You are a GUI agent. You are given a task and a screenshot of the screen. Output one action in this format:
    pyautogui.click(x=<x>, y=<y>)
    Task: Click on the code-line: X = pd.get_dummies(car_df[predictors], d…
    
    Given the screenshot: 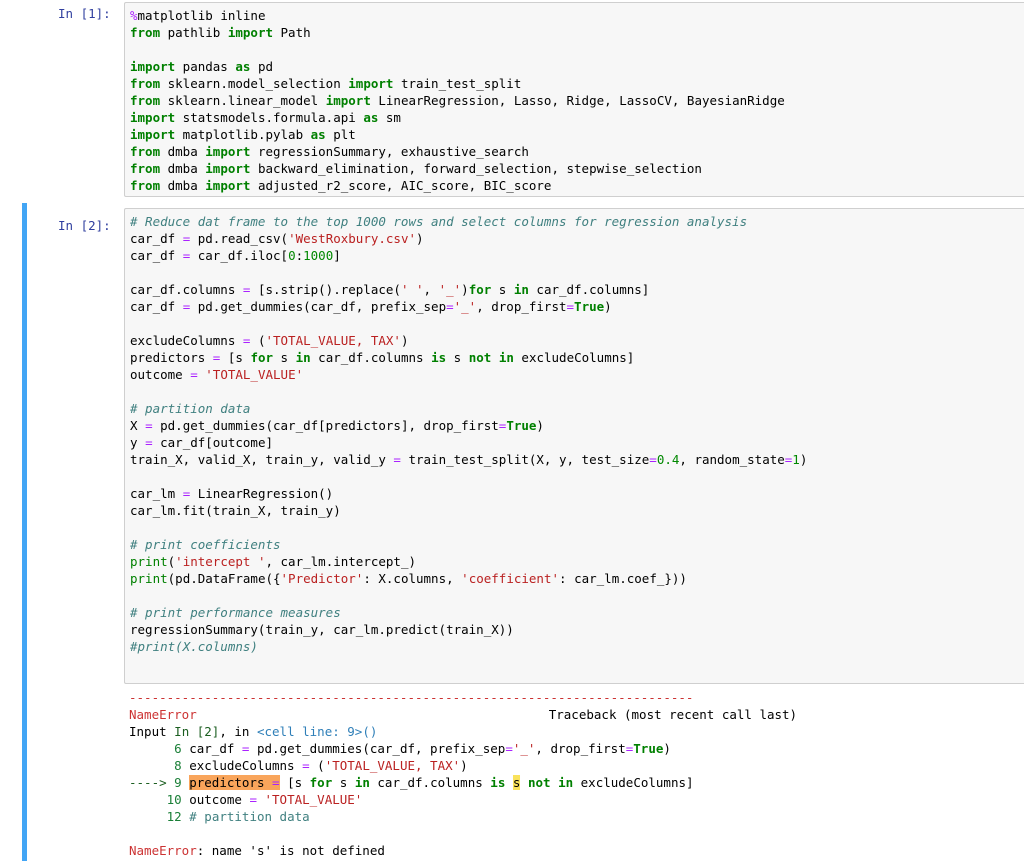 What is the action you would take?
    pyautogui.click(x=337, y=425)
    